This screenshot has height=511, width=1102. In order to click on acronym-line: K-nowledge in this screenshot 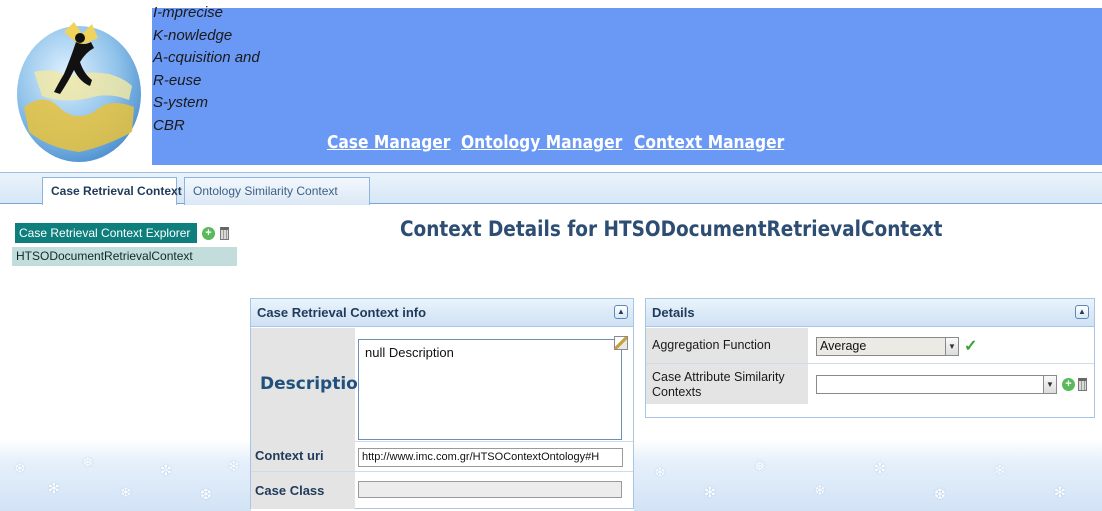, I will do `click(193, 35)`.